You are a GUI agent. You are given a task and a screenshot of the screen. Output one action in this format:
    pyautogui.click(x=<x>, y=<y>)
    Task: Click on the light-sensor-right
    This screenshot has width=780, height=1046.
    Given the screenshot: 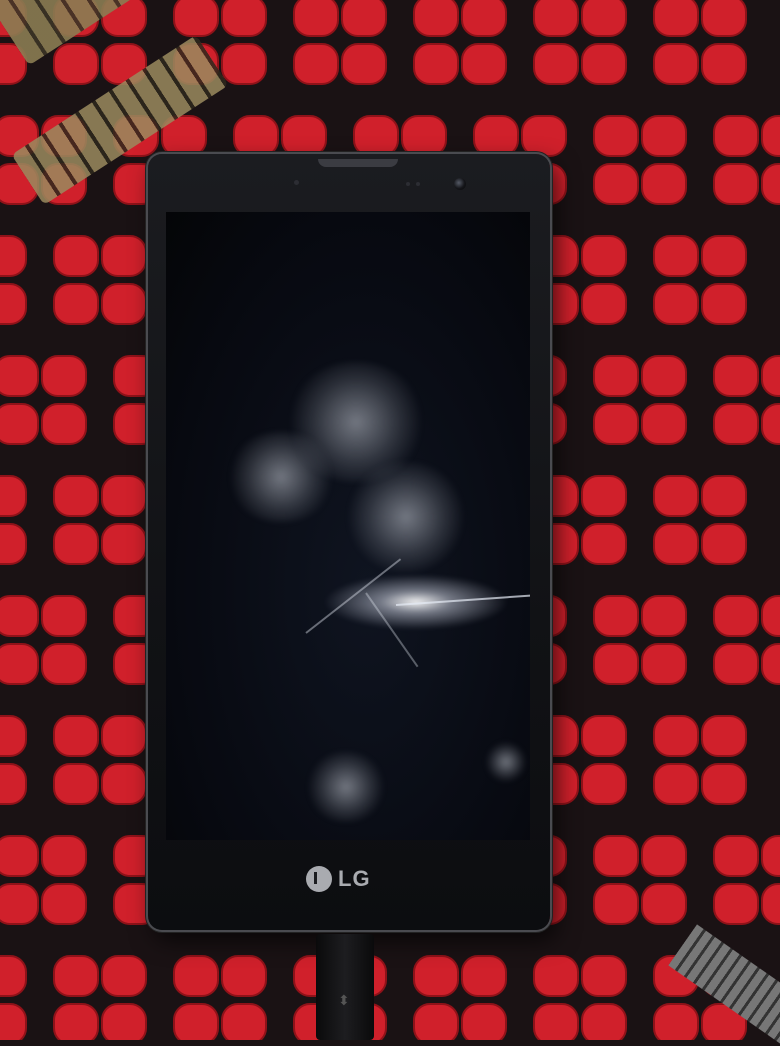 What is the action you would take?
    pyautogui.click(x=418, y=184)
    